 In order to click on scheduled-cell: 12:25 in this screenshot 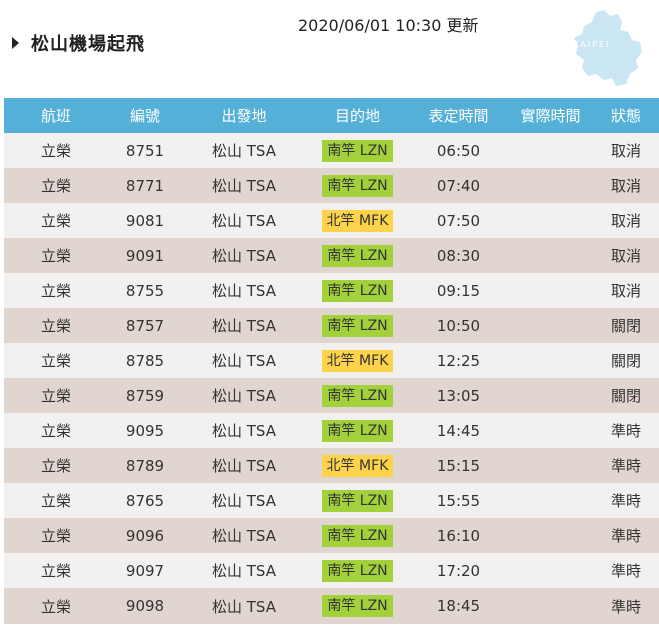, I will do `click(458, 360)`.